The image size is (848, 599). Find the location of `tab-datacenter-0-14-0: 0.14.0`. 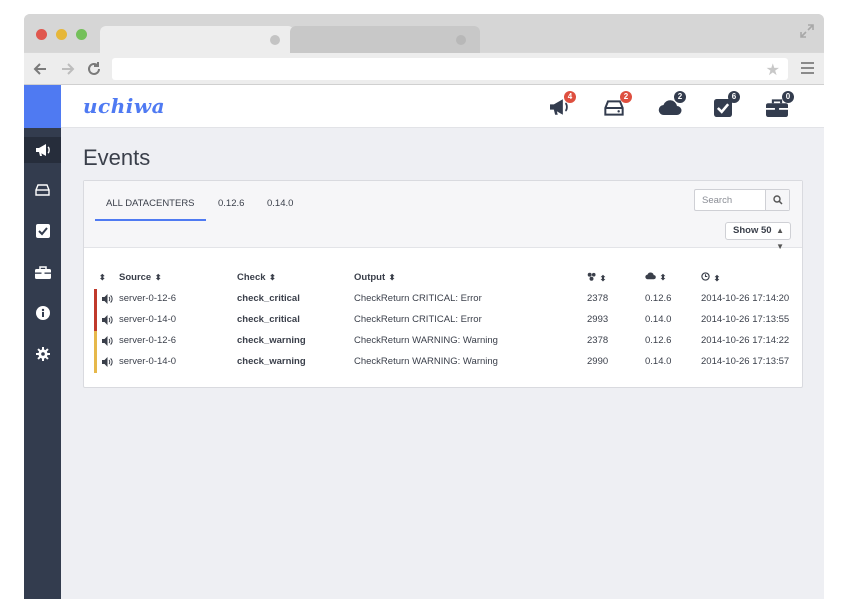

tab-datacenter-0-14-0: 0.14.0 is located at coordinates (280, 208).